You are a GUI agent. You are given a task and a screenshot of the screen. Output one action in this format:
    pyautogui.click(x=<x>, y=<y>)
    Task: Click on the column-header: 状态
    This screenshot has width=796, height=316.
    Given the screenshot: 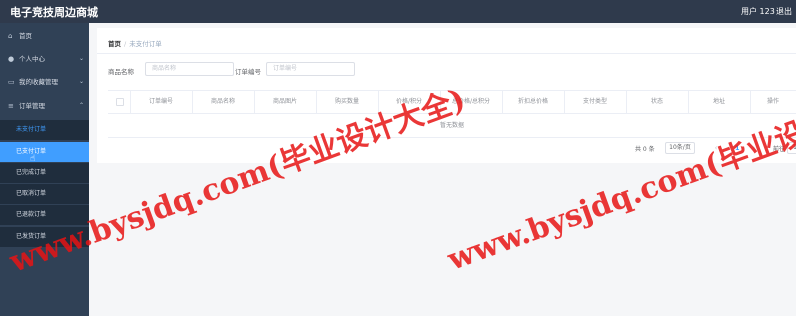 What is the action you would take?
    pyautogui.click(x=657, y=102)
    